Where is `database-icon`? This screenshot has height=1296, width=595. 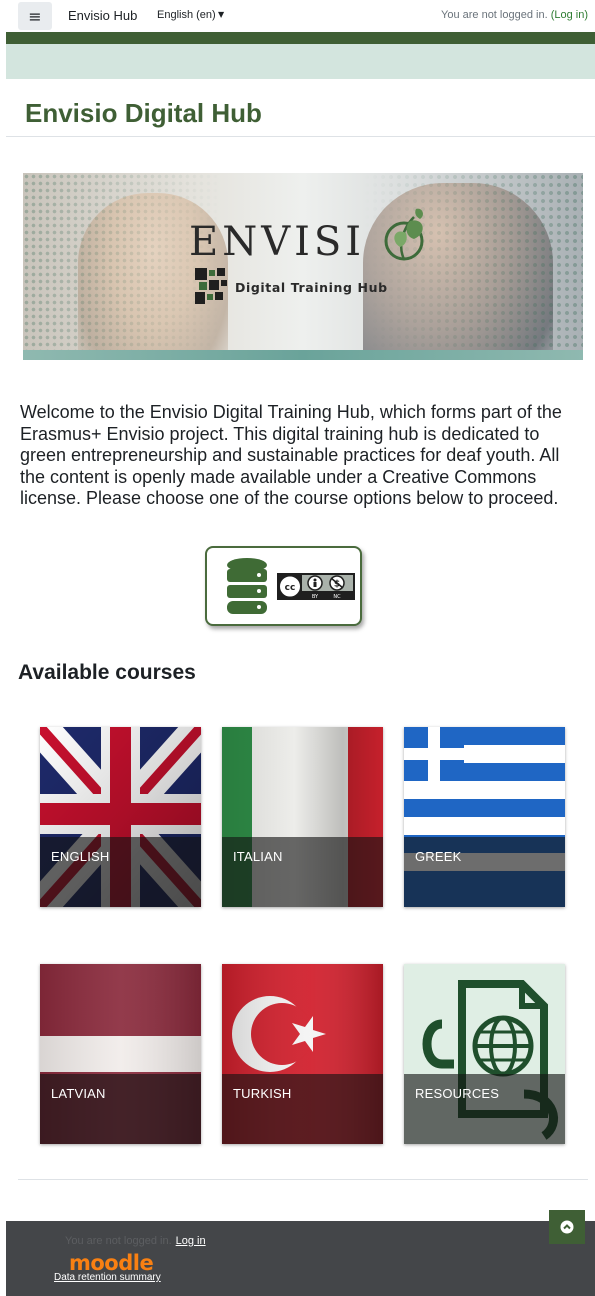 database-icon is located at coordinates (247, 586).